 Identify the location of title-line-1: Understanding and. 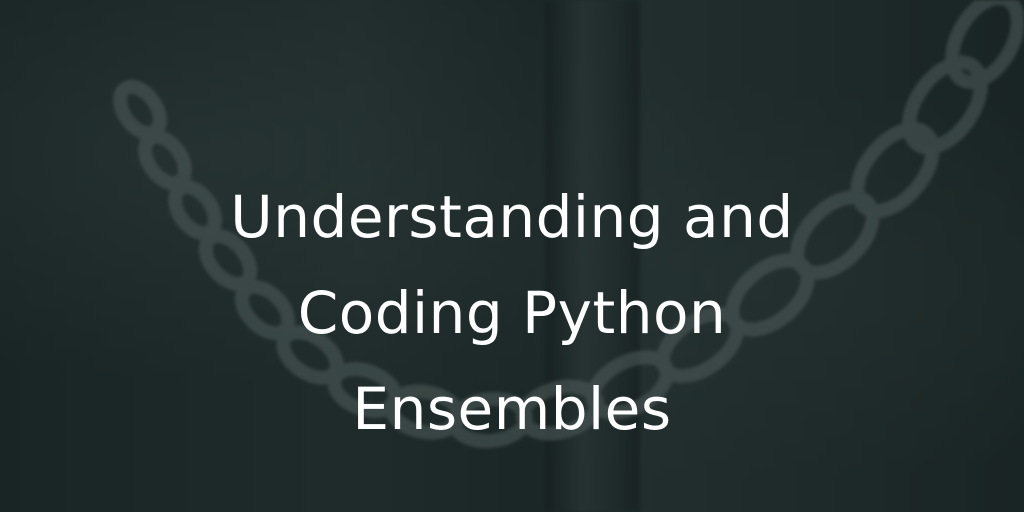
(512, 216).